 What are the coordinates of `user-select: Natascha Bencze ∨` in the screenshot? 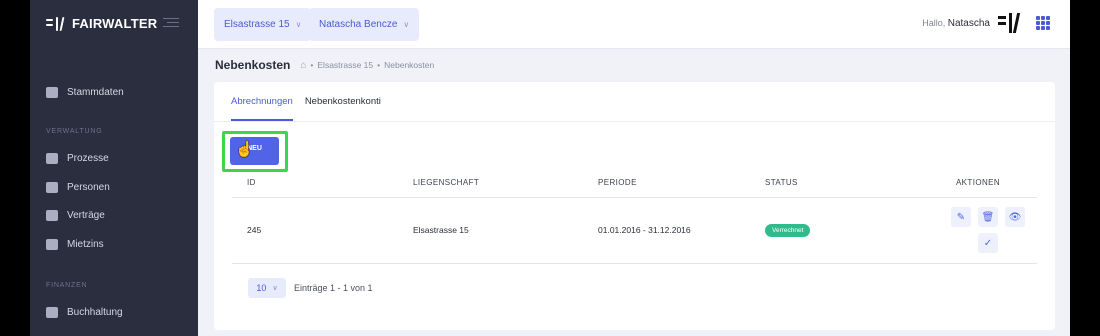 It's located at (364, 24).